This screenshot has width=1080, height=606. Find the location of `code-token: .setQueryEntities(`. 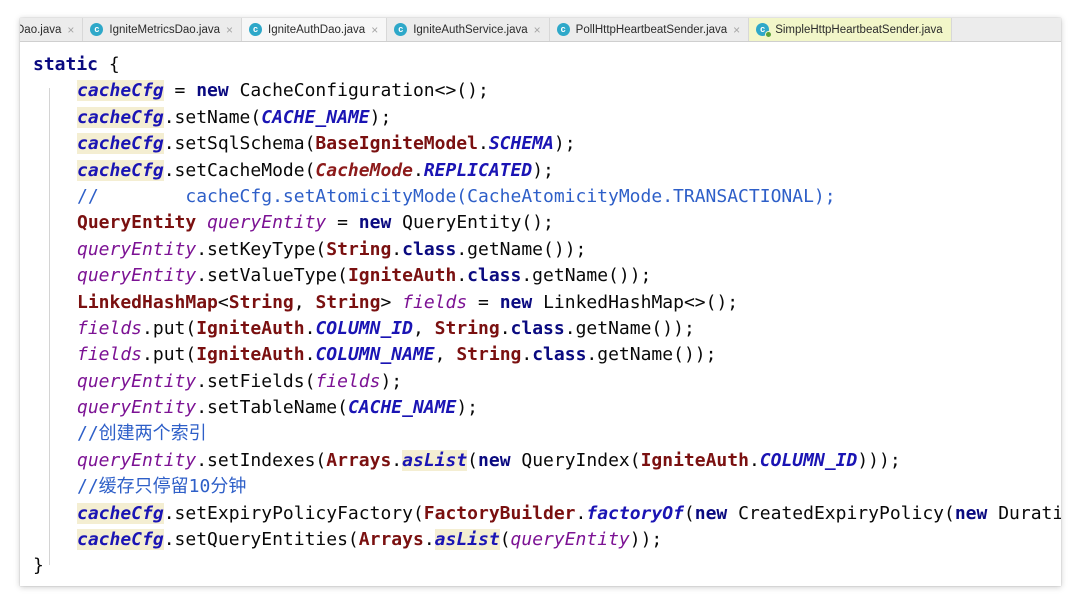

code-token: .setQueryEntities( is located at coordinates (261, 540).